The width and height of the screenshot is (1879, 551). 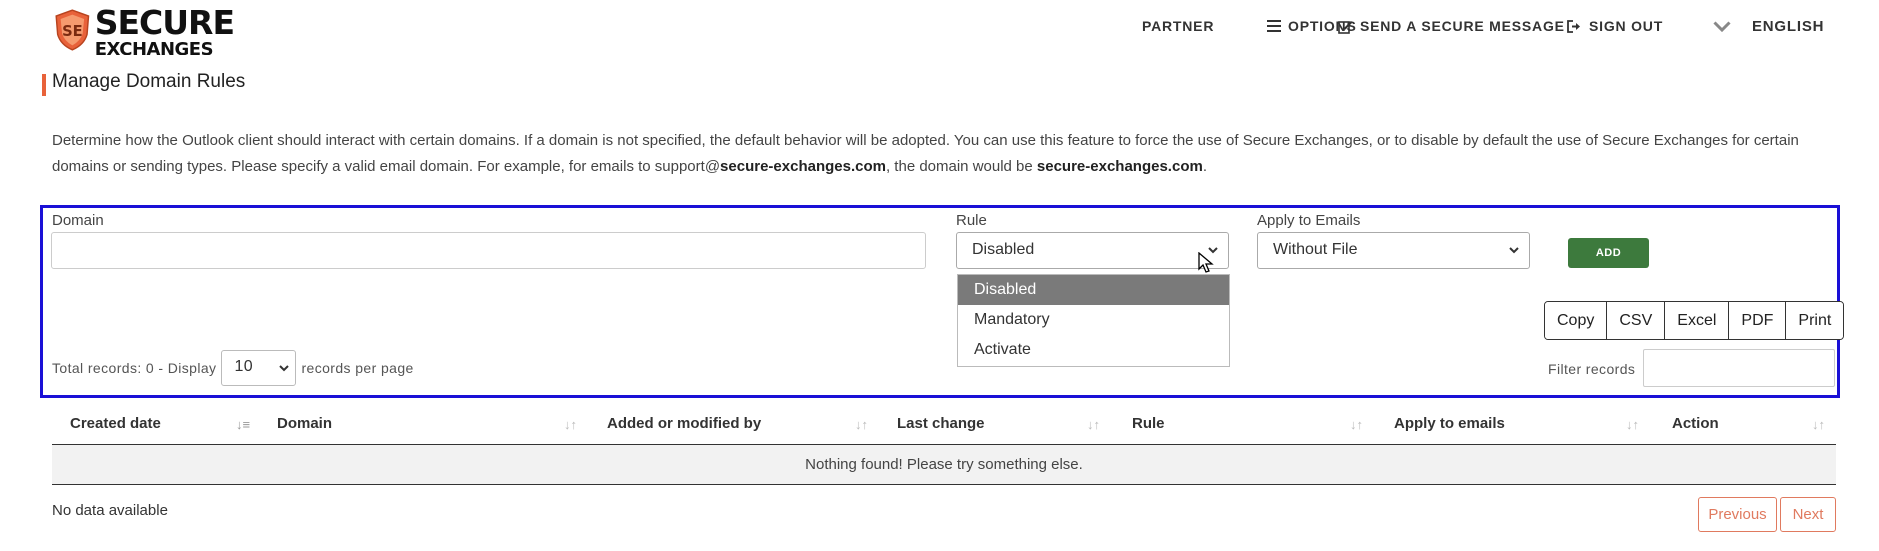 What do you see at coordinates (1462, 26) in the screenshot?
I see `nav-send-label: SEND A SECURE MESSAGE` at bounding box center [1462, 26].